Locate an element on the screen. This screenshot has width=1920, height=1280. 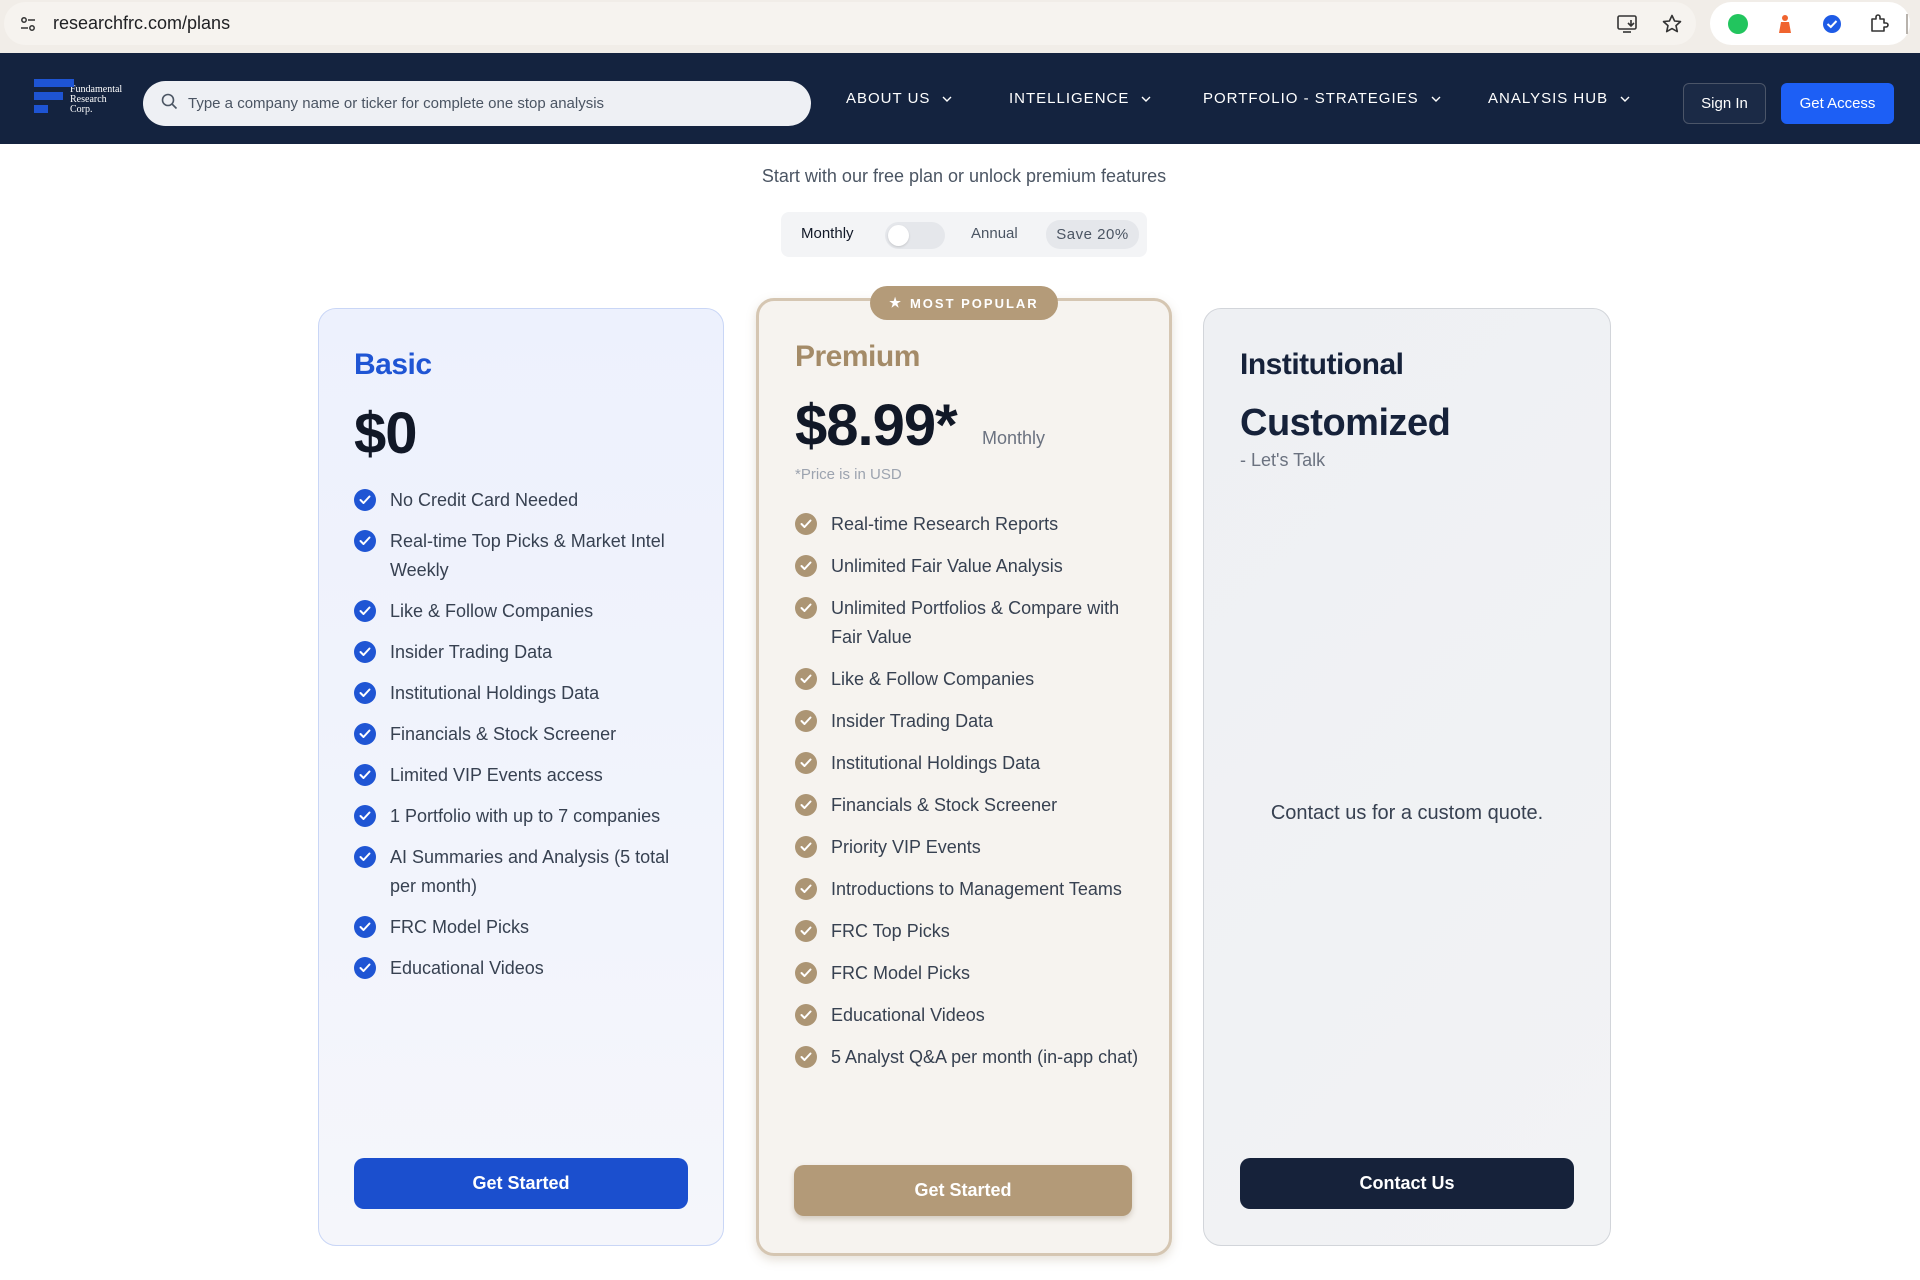
feature-label: Real-time Research Reports is located at coordinates (945, 524).